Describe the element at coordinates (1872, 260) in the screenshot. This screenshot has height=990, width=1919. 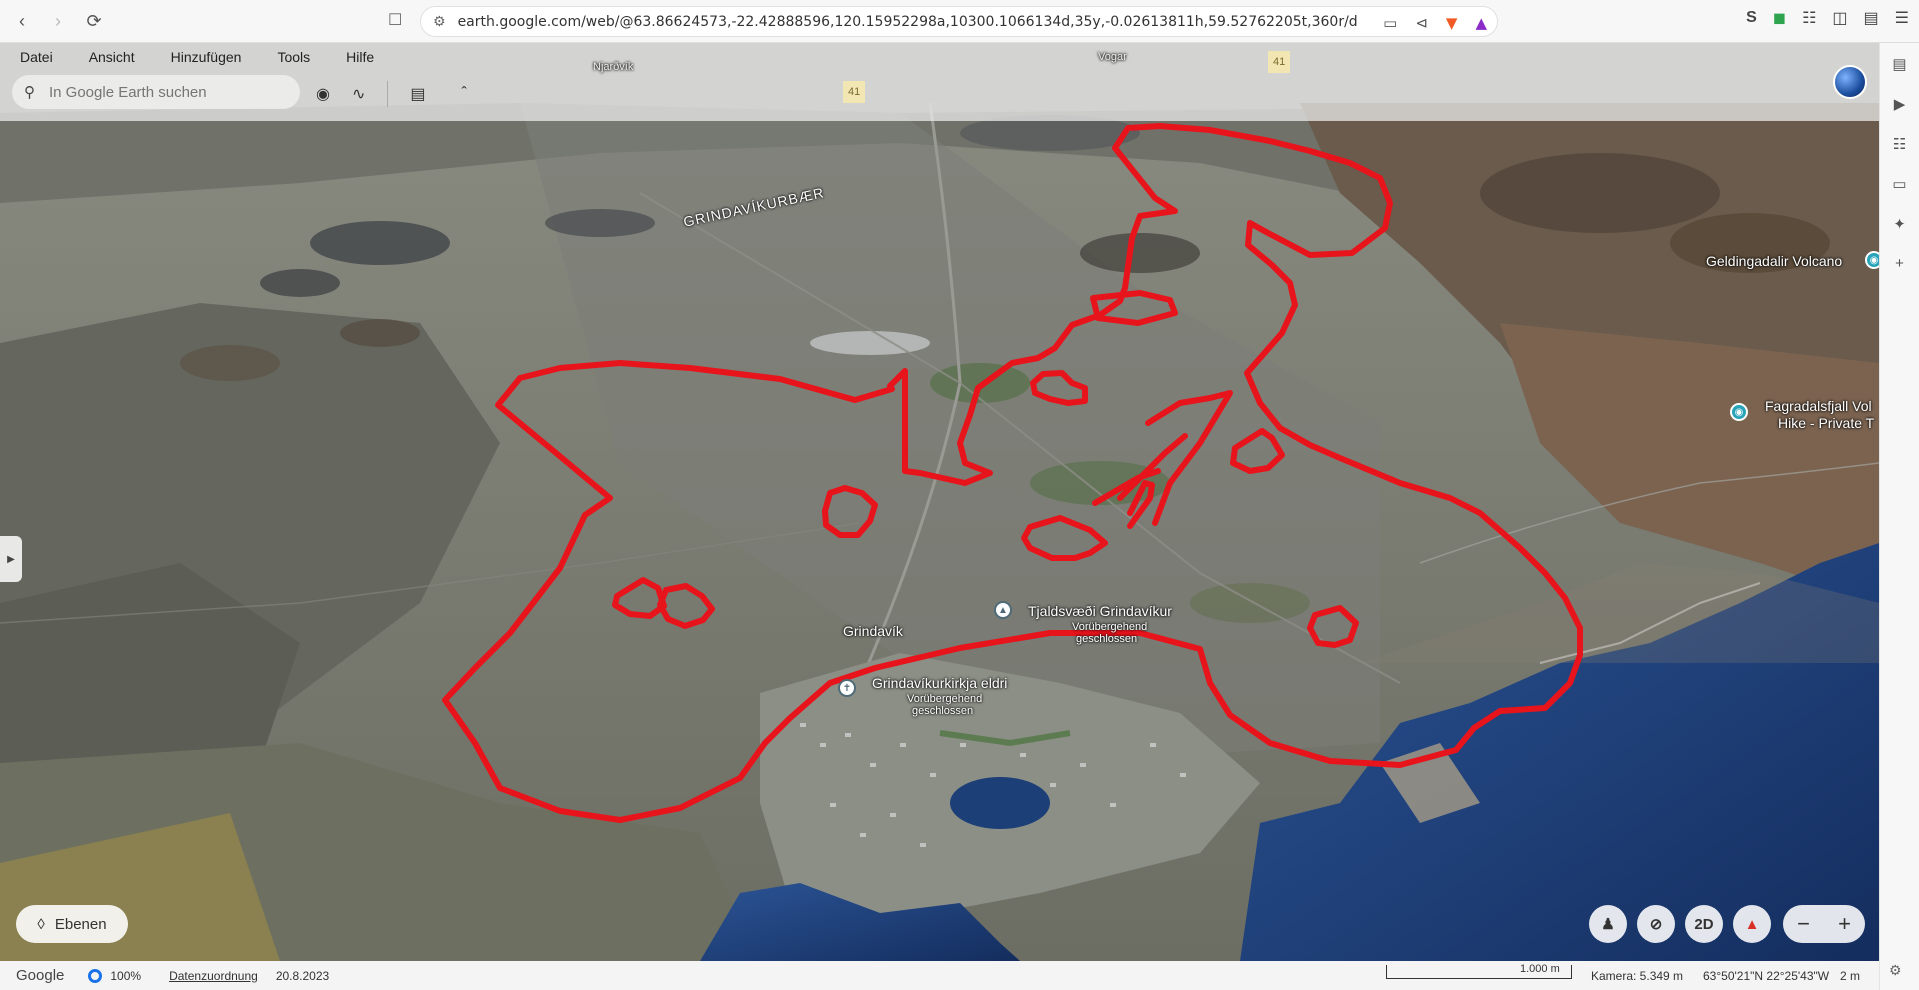
I see `camera-pin-icon: ◉` at that location.